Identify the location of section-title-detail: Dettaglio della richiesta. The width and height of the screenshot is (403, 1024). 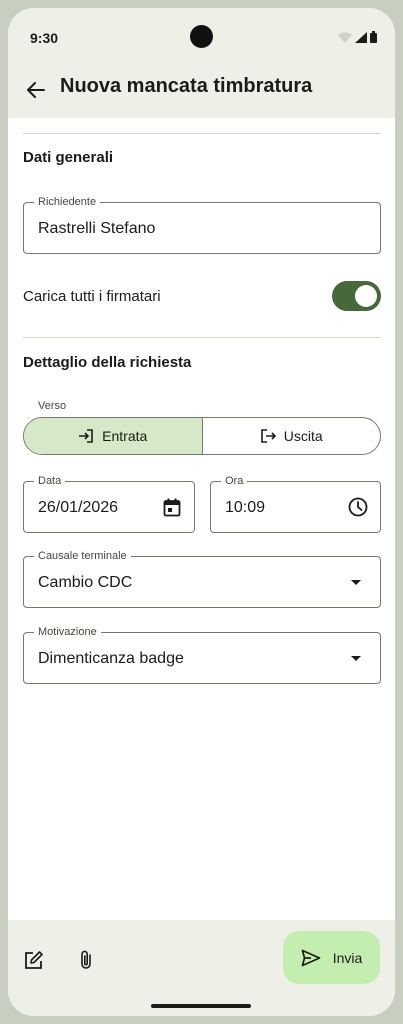
(107, 362).